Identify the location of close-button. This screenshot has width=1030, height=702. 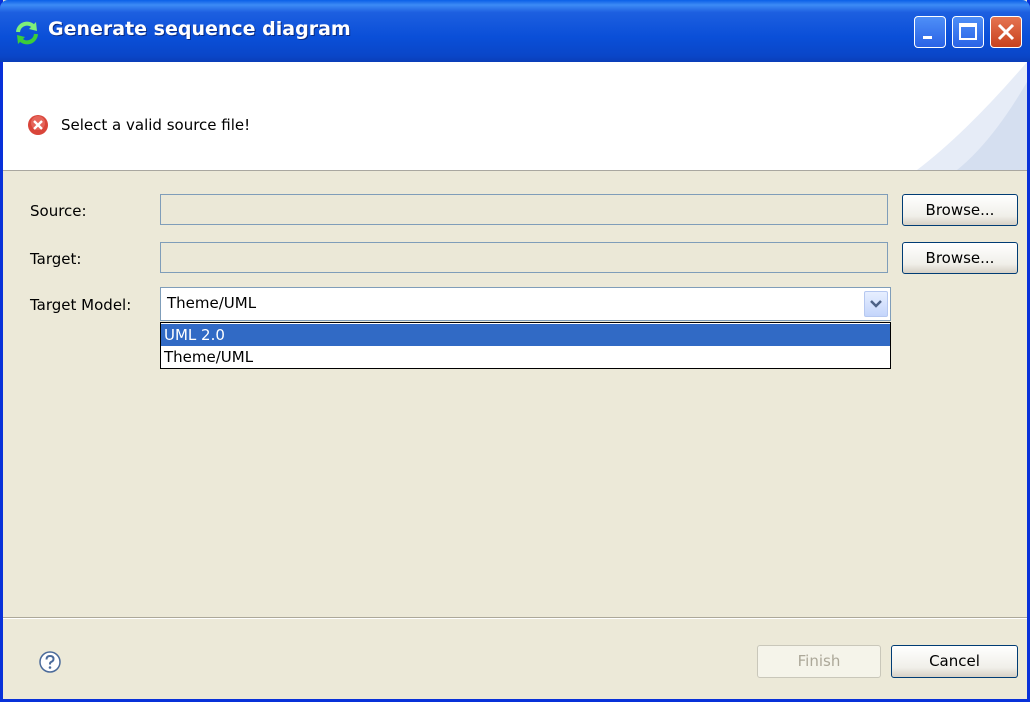
(1006, 32).